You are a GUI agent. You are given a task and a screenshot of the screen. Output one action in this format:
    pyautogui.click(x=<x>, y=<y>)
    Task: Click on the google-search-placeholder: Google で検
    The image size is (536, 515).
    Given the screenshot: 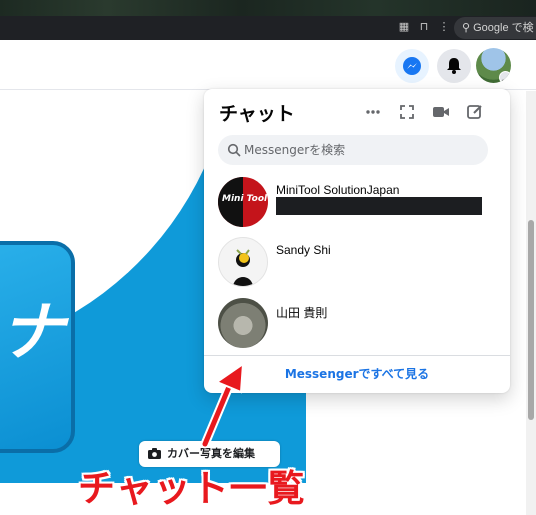 What is the action you would take?
    pyautogui.click(x=503, y=28)
    